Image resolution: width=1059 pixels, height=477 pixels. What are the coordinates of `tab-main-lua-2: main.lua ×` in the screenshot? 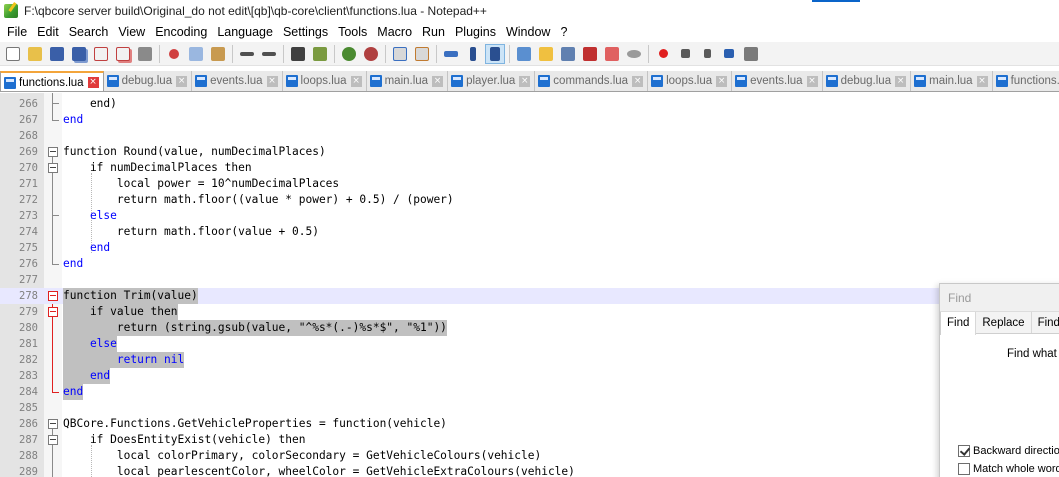 It's located at (952, 81).